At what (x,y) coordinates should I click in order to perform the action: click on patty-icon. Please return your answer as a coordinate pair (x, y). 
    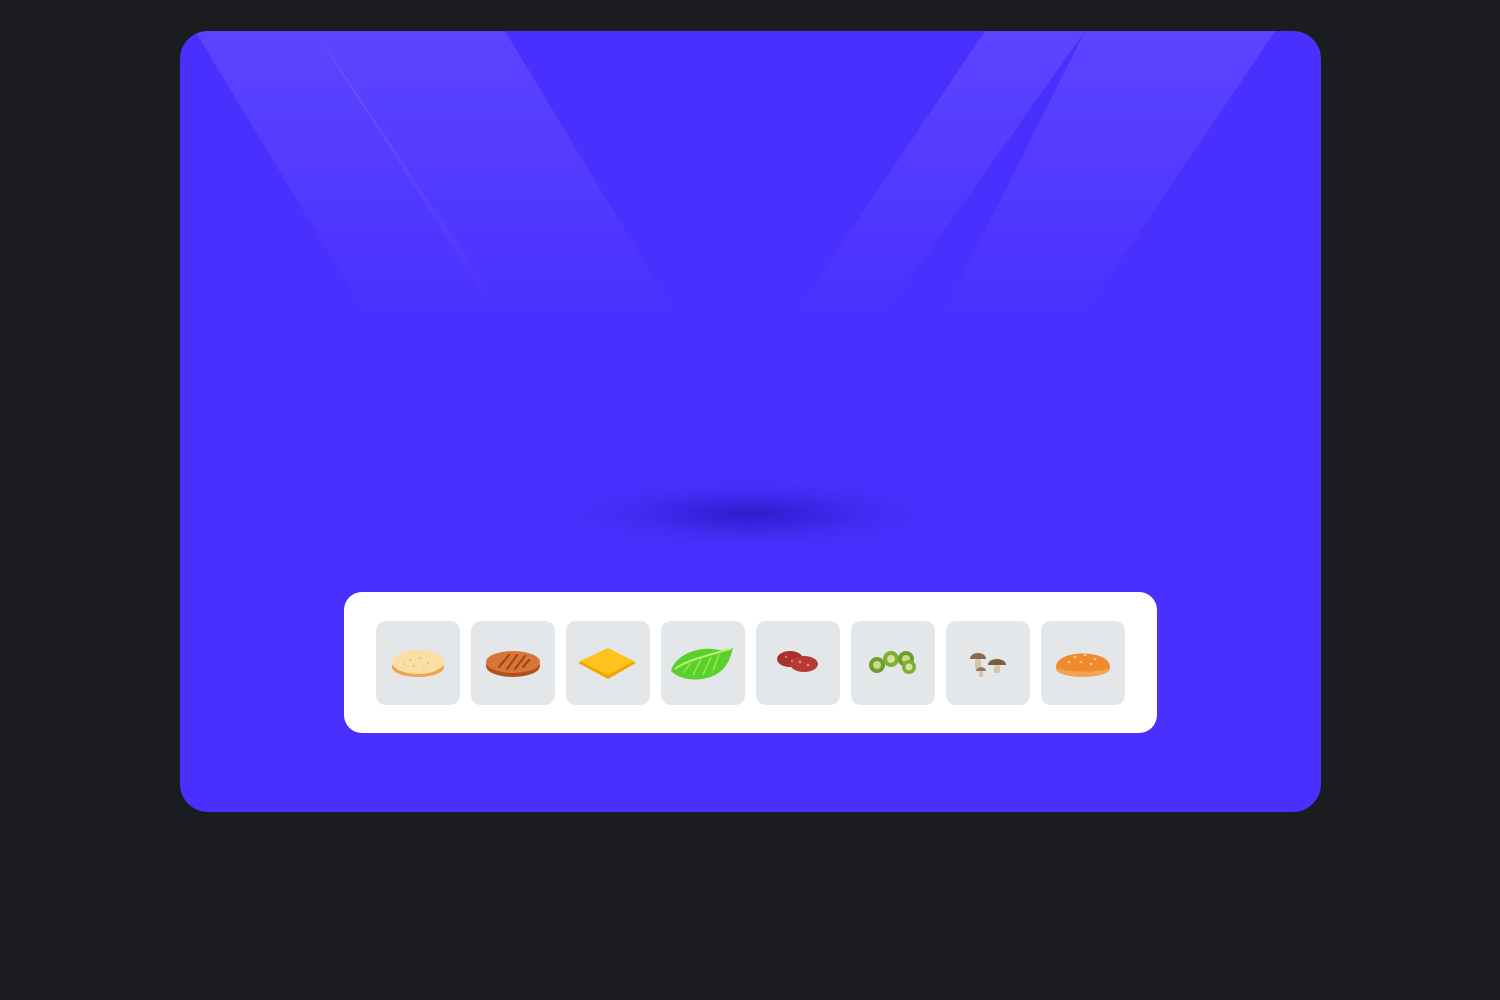
    Looking at the image, I should click on (513, 664).